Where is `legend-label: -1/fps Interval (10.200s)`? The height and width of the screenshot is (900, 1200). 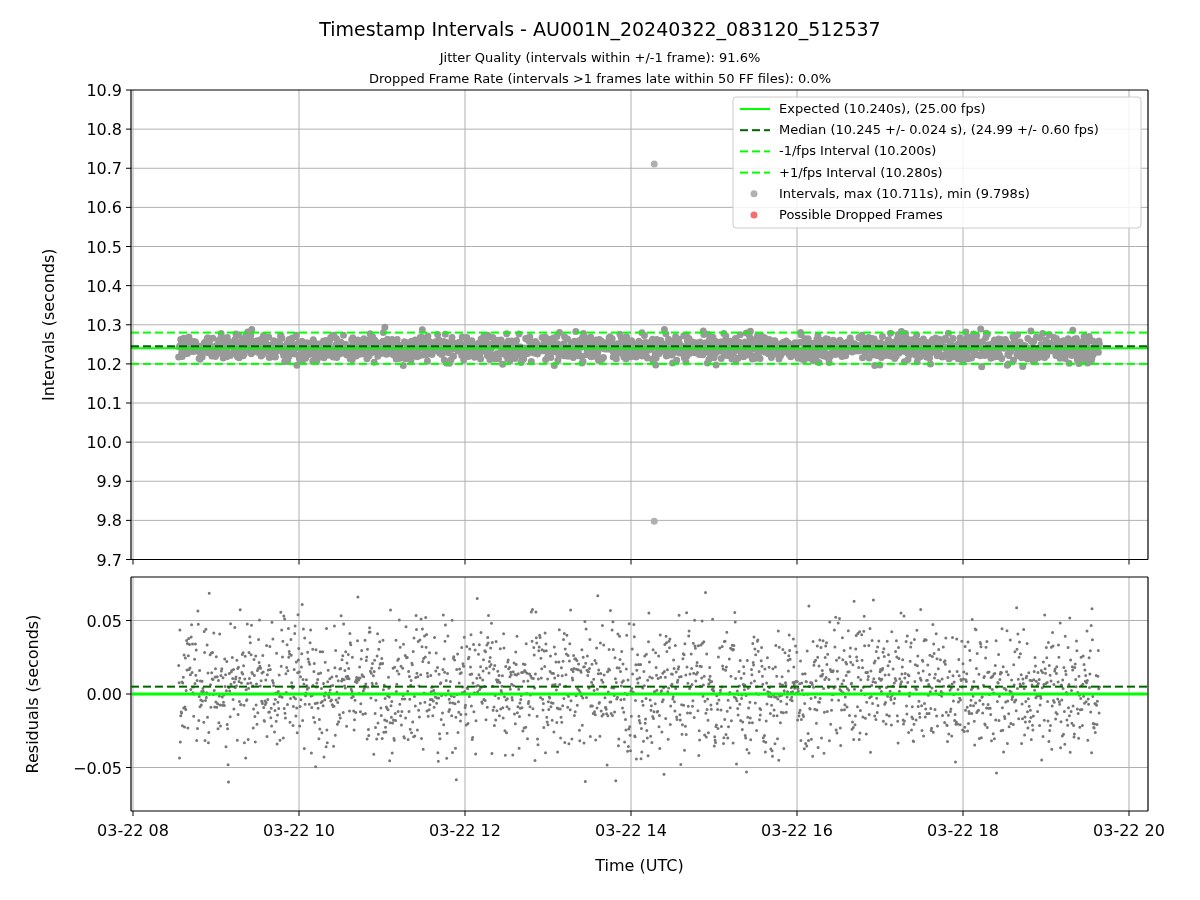 legend-label: -1/fps Interval (10.200s) is located at coordinates (858, 151).